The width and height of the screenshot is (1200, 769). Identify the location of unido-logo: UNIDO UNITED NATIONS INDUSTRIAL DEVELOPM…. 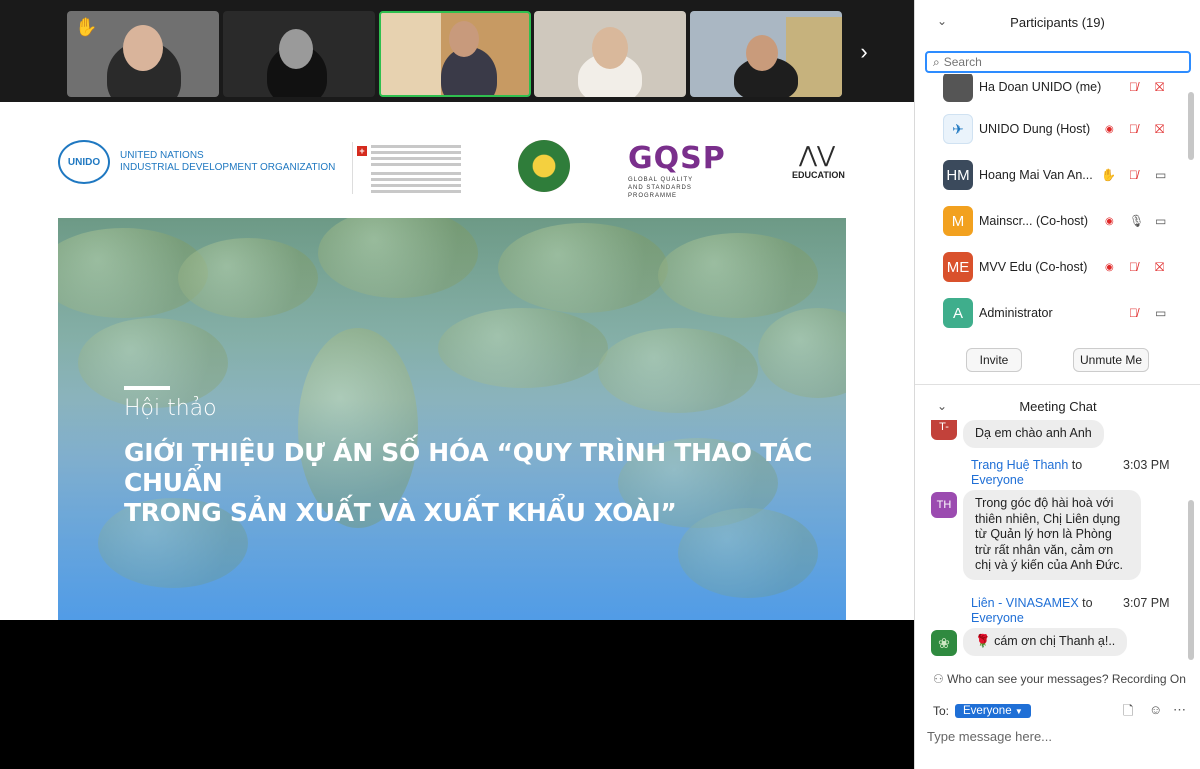
(196, 162).